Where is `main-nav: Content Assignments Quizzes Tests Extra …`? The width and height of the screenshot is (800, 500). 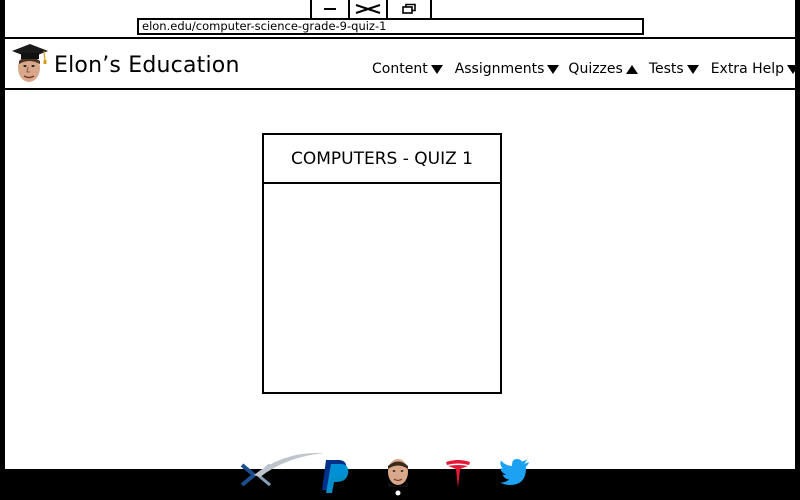 main-nav: Content Assignments Quizzes Tests Extra … is located at coordinates (583, 69).